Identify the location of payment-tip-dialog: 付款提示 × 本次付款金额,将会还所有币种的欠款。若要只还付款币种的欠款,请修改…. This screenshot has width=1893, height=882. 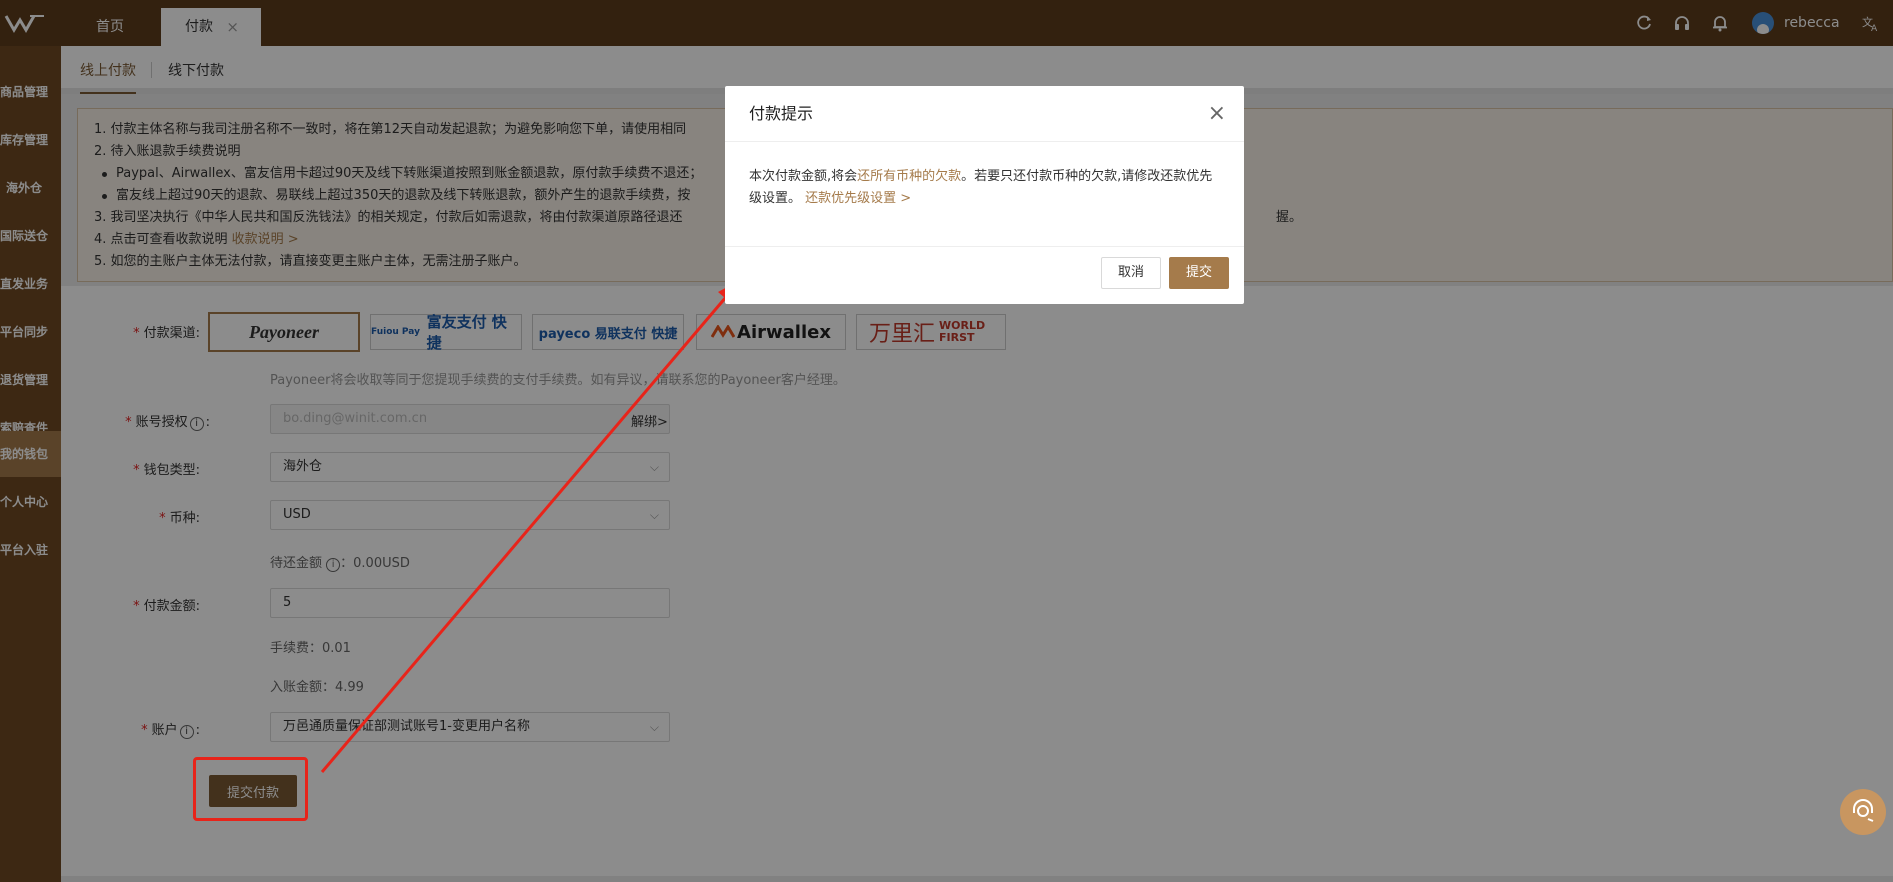
(984, 195).